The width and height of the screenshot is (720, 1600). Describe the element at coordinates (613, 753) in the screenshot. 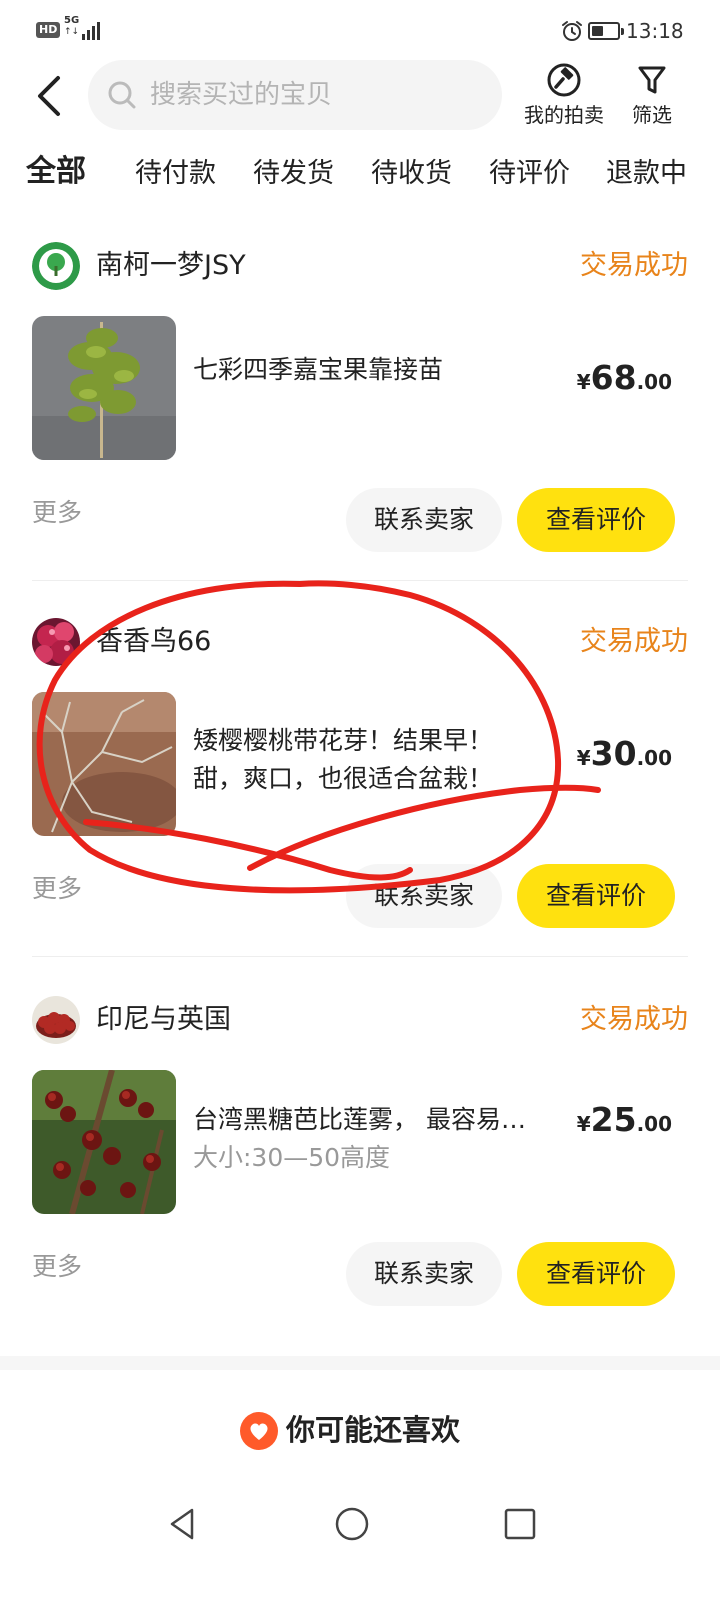

I see `price-integer: 30` at that location.